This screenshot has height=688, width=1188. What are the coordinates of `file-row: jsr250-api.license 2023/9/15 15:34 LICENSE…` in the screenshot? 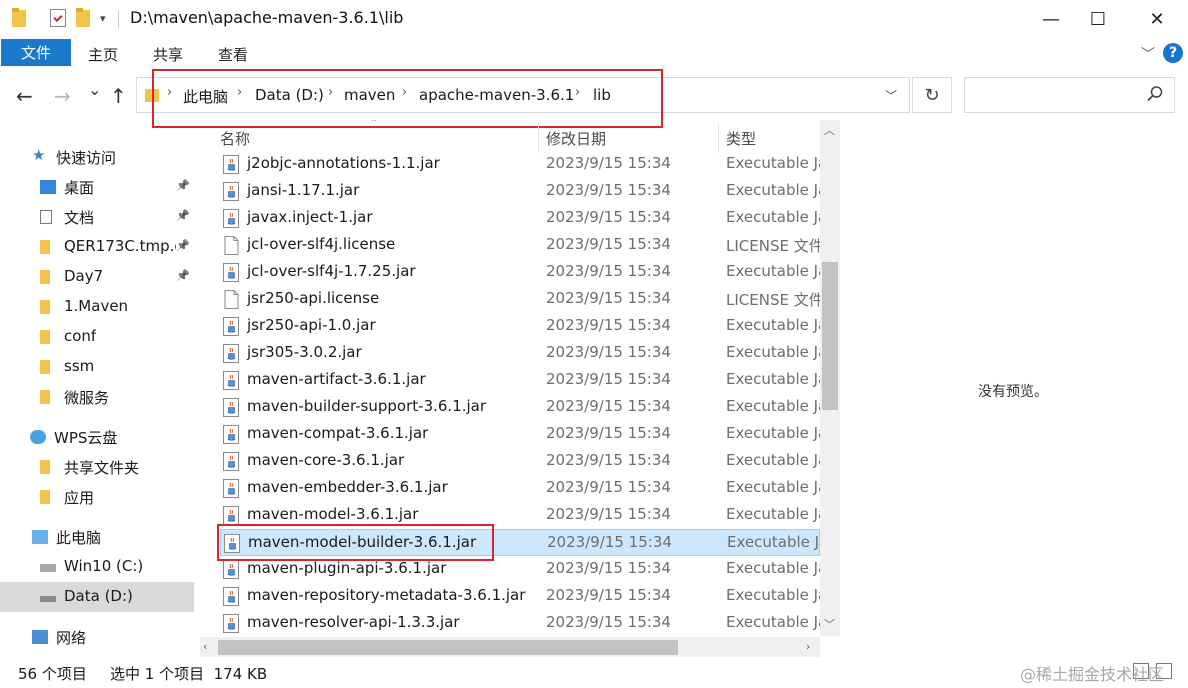 It's located at (520, 299).